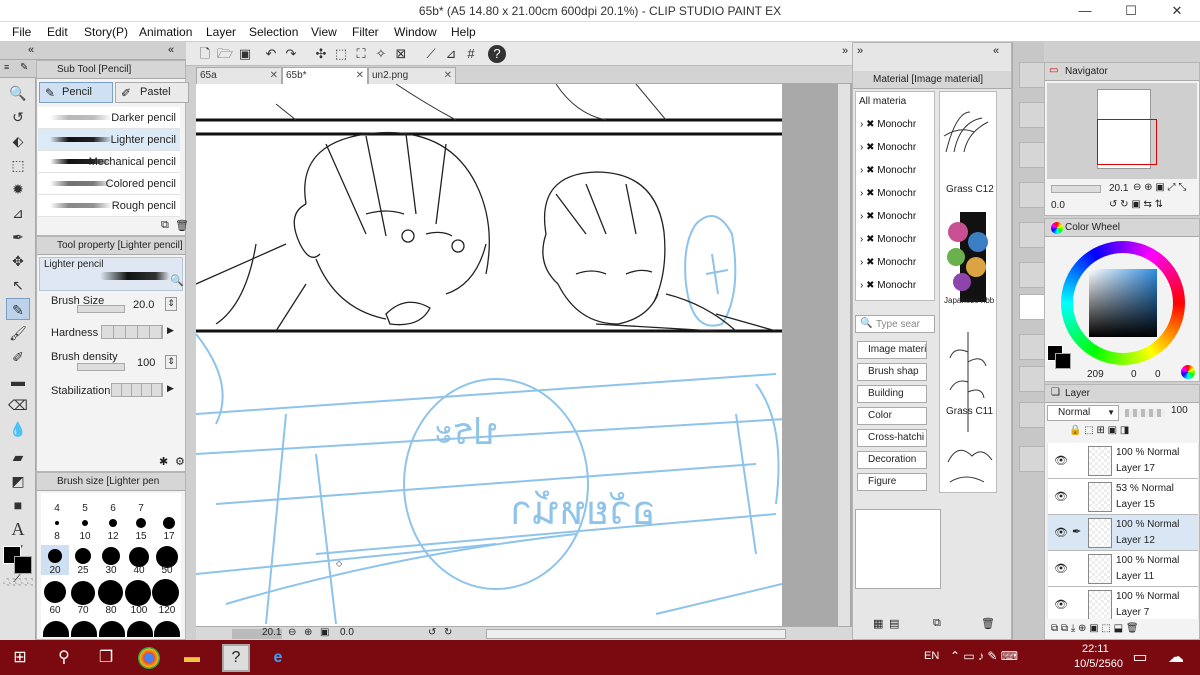 Image resolution: width=1200 pixels, height=675 pixels. I want to click on tag-figure: Figure, so click(892, 482).